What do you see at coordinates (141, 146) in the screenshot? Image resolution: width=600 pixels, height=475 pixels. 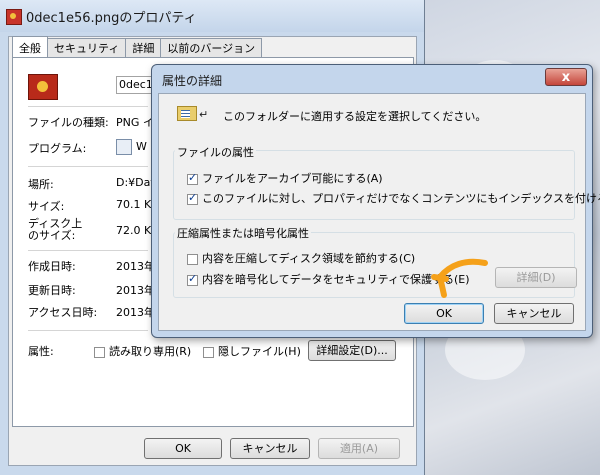 I see `prop-value-program: W` at bounding box center [141, 146].